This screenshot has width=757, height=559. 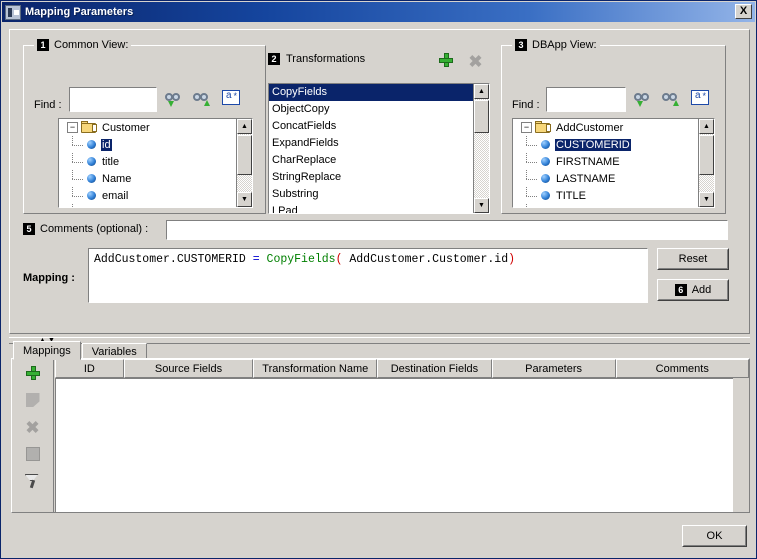 What do you see at coordinates (33, 373) in the screenshot?
I see `add-mapping-icon` at bounding box center [33, 373].